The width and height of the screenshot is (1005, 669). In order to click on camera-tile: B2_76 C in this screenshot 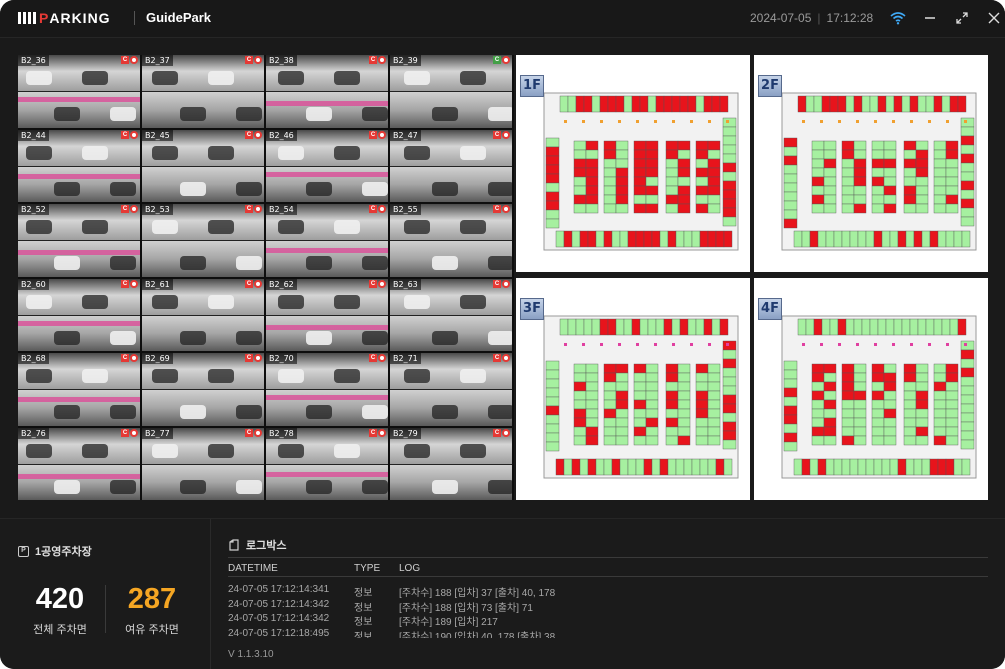, I will do `click(79, 463)`.